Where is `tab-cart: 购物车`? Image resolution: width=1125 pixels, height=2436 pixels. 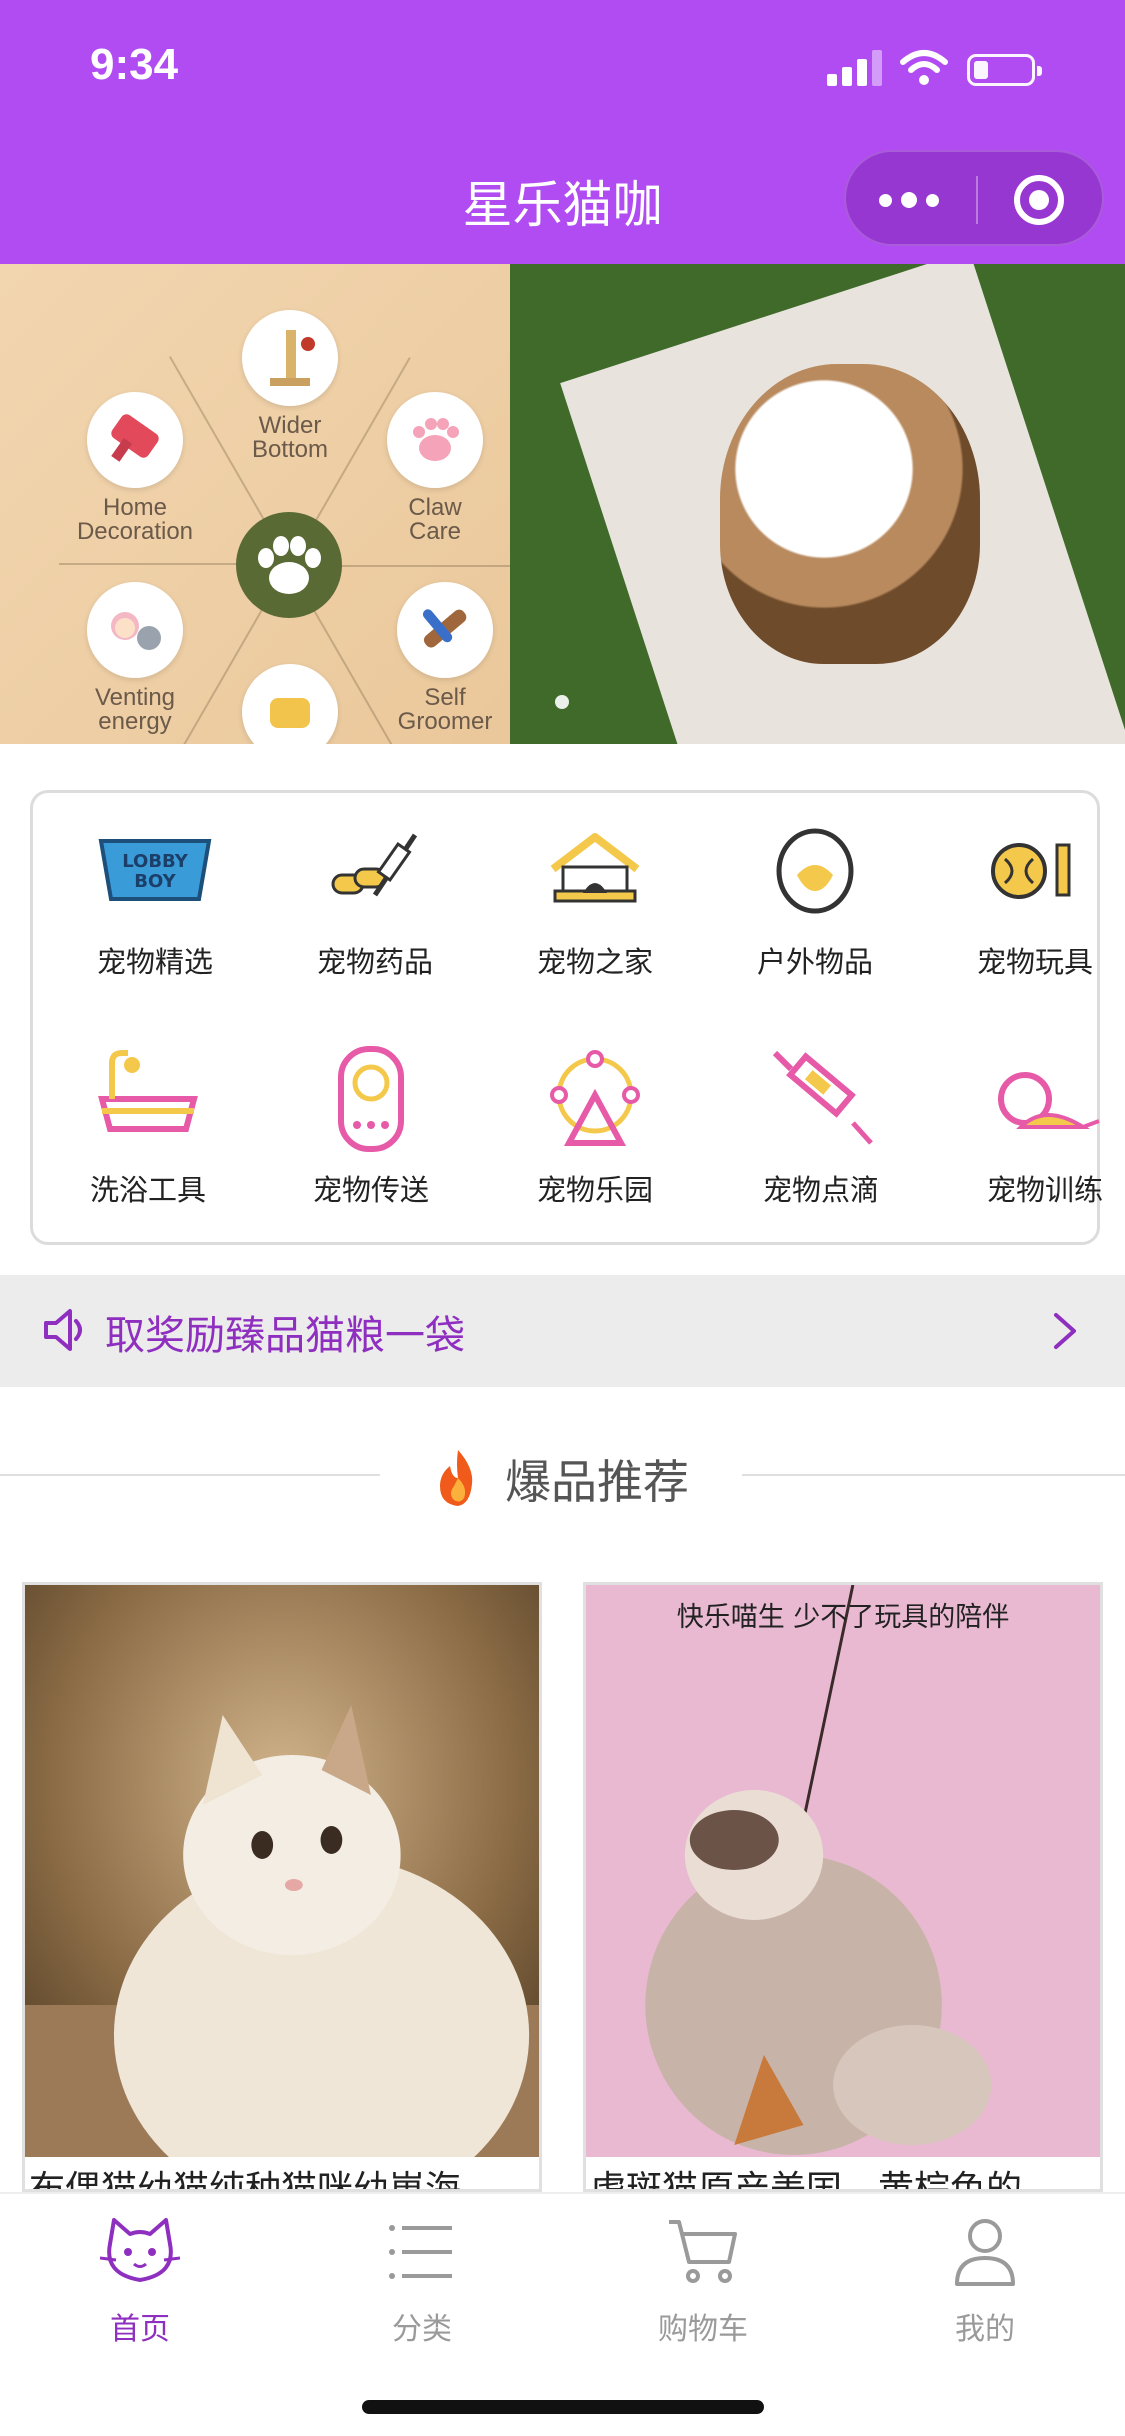
tab-cart: 购物车 is located at coordinates (703, 2281).